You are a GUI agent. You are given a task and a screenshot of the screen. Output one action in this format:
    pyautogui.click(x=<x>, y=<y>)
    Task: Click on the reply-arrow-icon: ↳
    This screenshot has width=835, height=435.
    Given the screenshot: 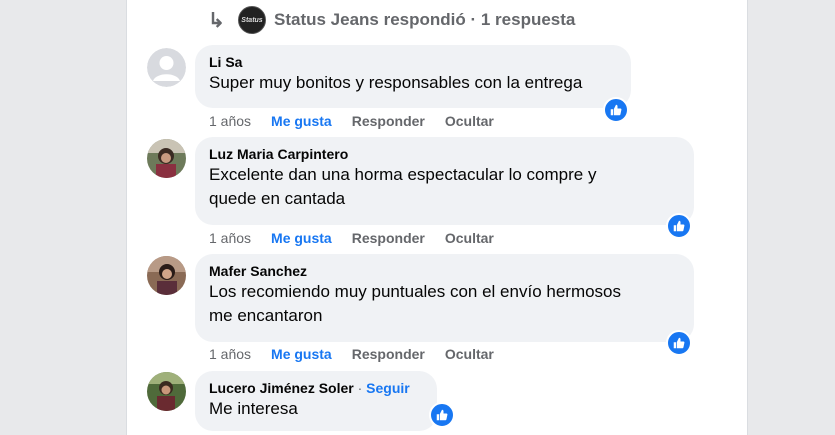 What is the action you would take?
    pyautogui.click(x=216, y=20)
    